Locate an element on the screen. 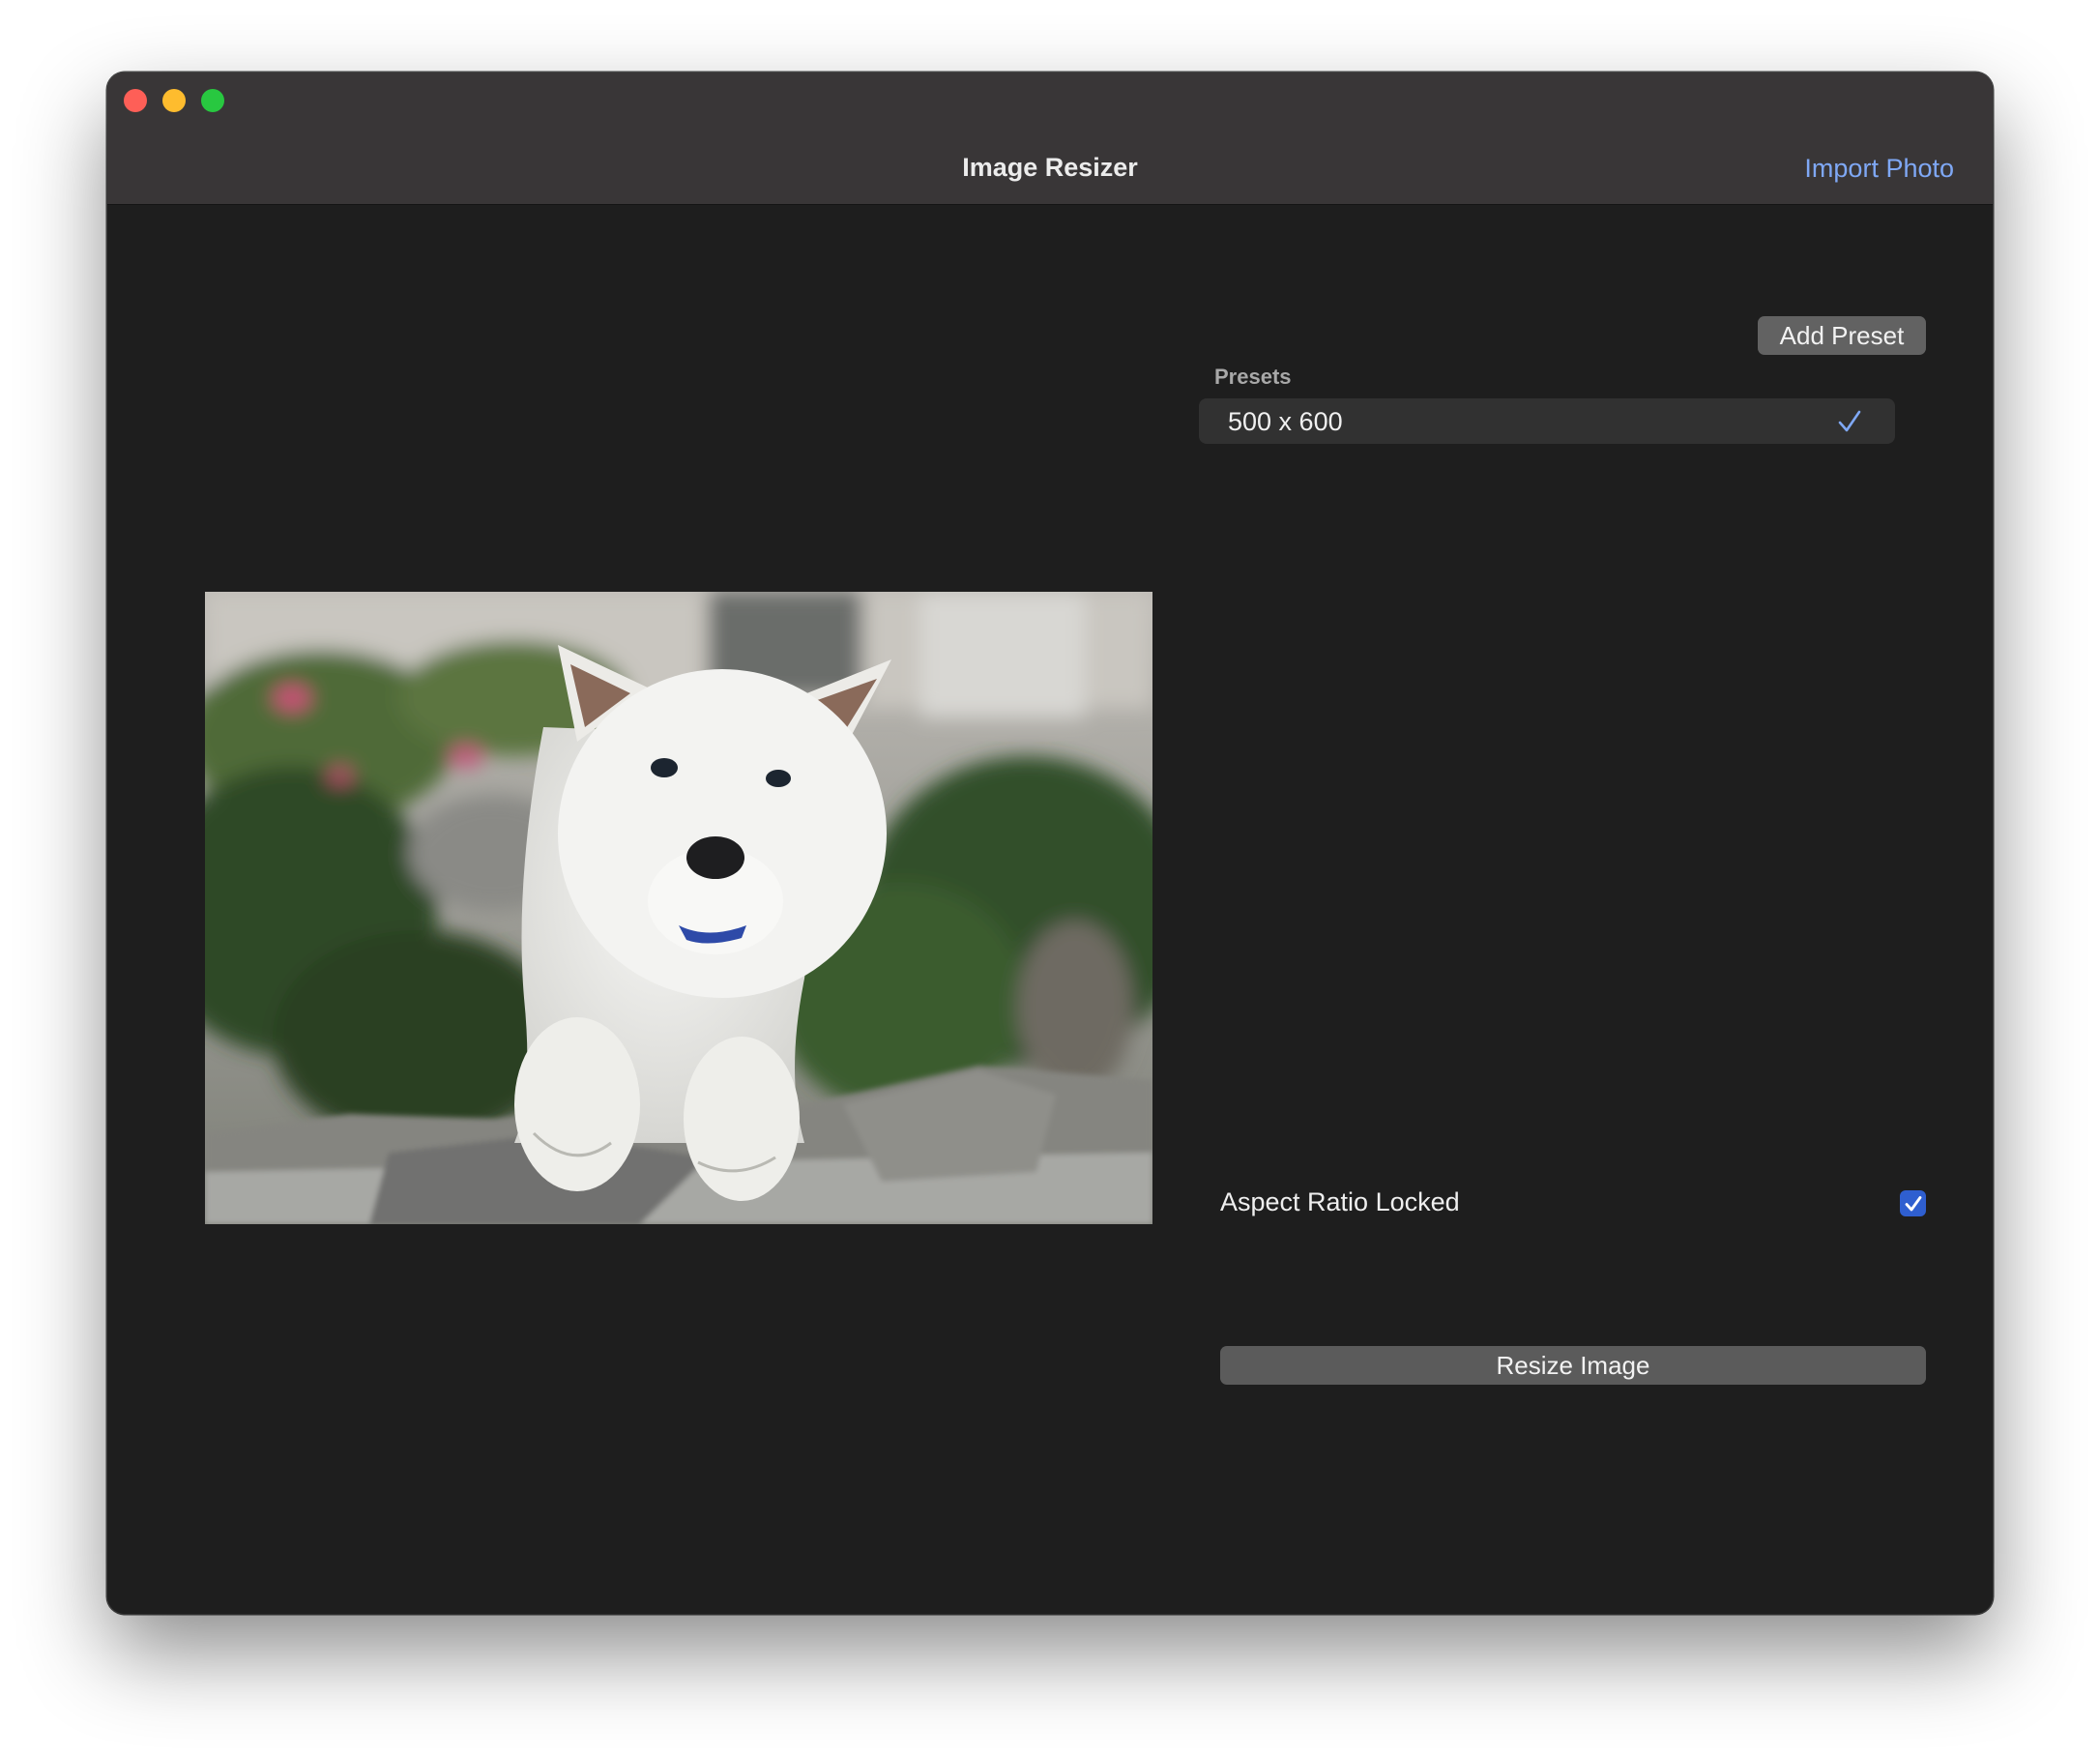 The width and height of the screenshot is (2100, 1756). aspect-ratio-checkbox is located at coordinates (1913, 1203).